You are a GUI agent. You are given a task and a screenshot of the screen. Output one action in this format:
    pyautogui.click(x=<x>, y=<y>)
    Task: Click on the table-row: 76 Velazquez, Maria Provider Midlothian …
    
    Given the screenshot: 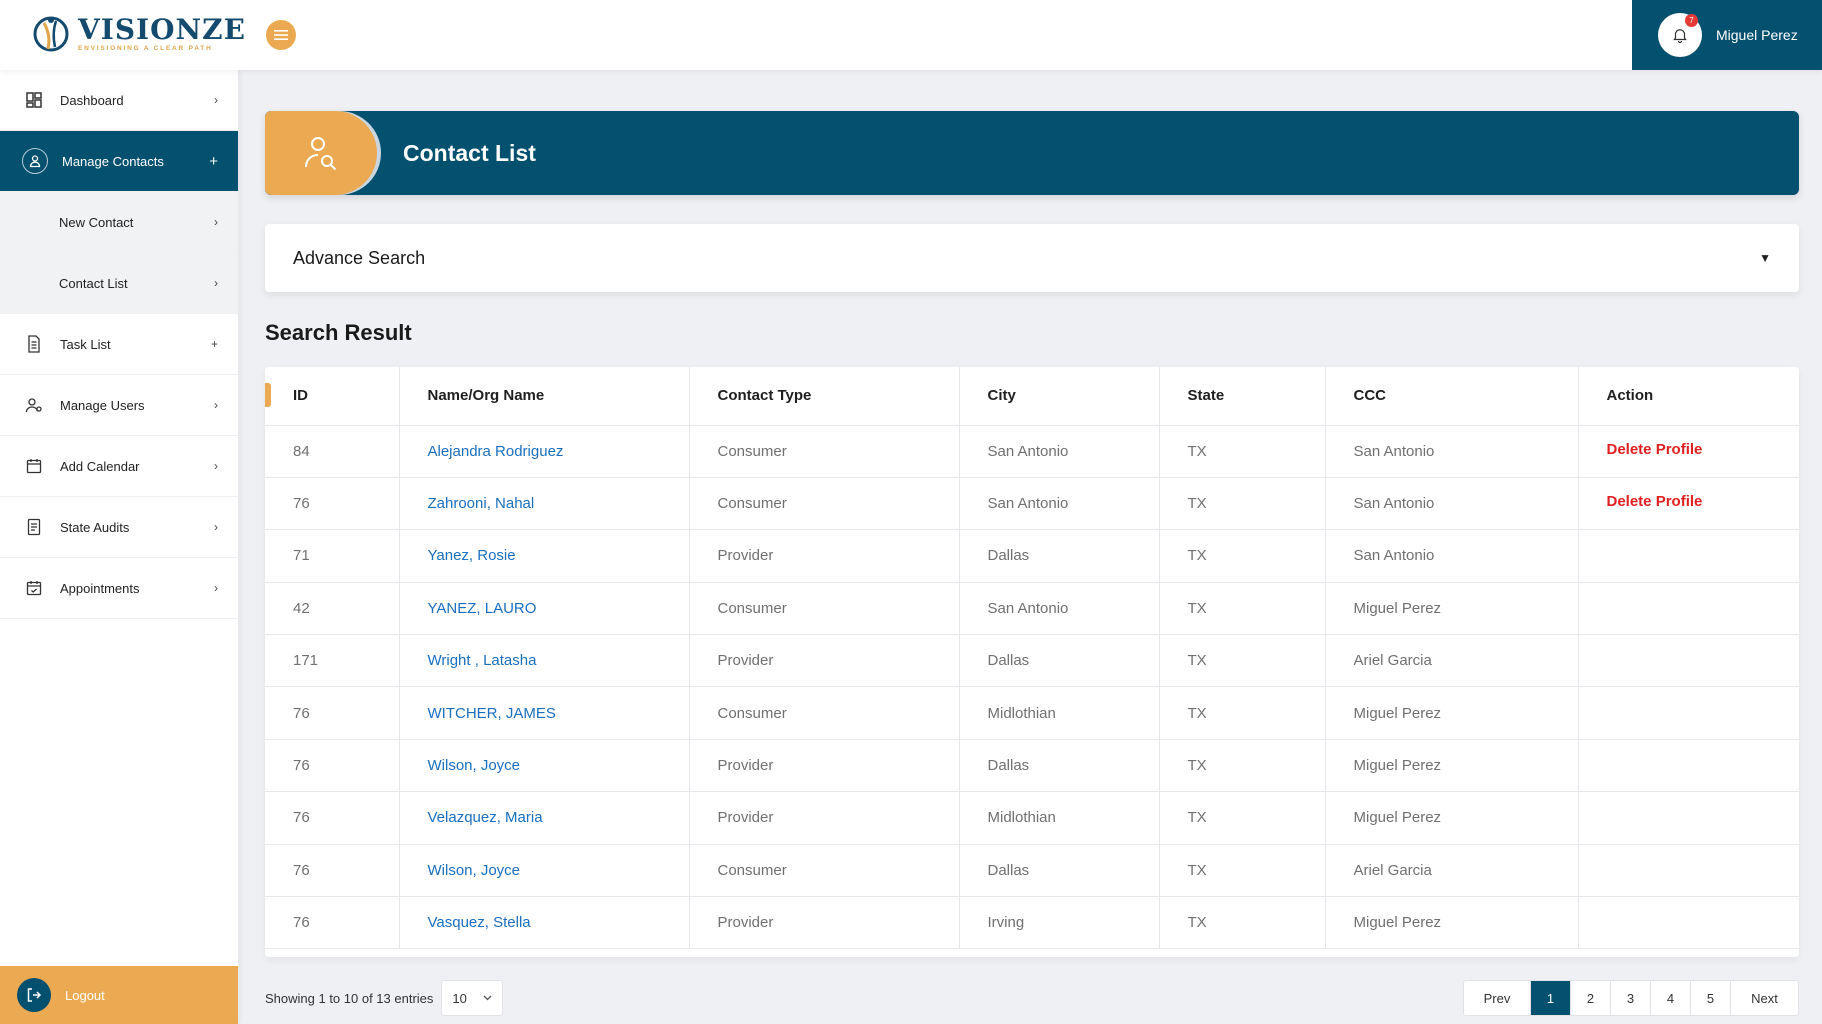 What is the action you would take?
    pyautogui.click(x=1032, y=818)
    